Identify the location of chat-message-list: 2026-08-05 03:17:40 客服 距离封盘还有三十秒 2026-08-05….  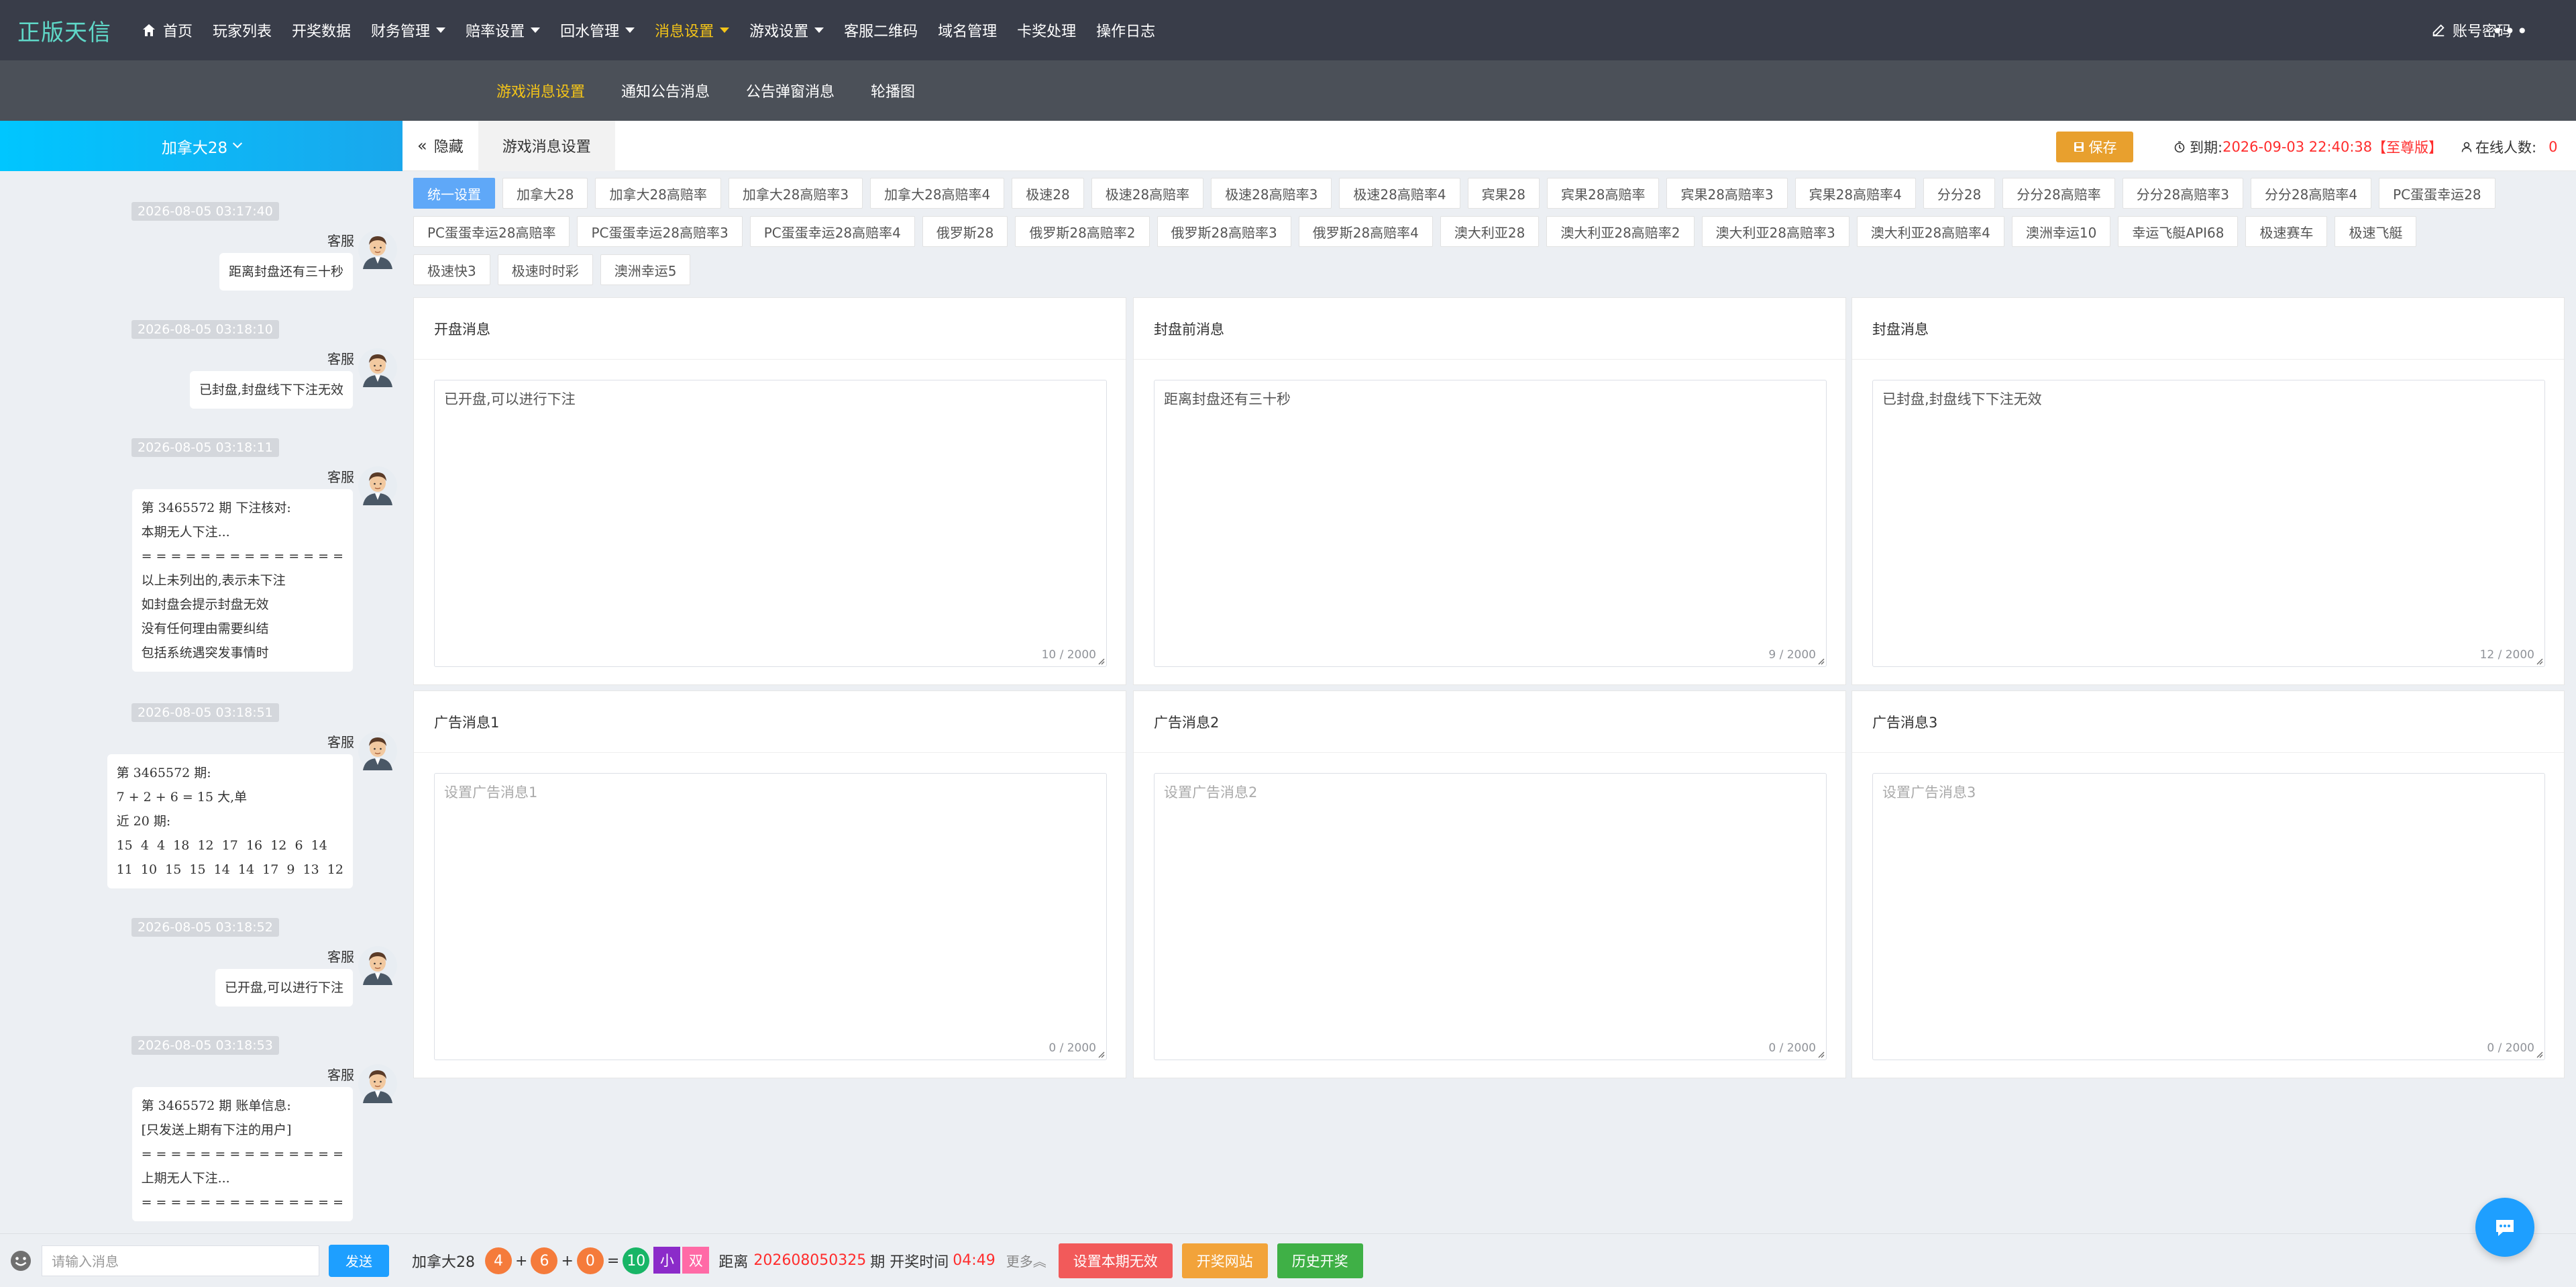
(201, 702).